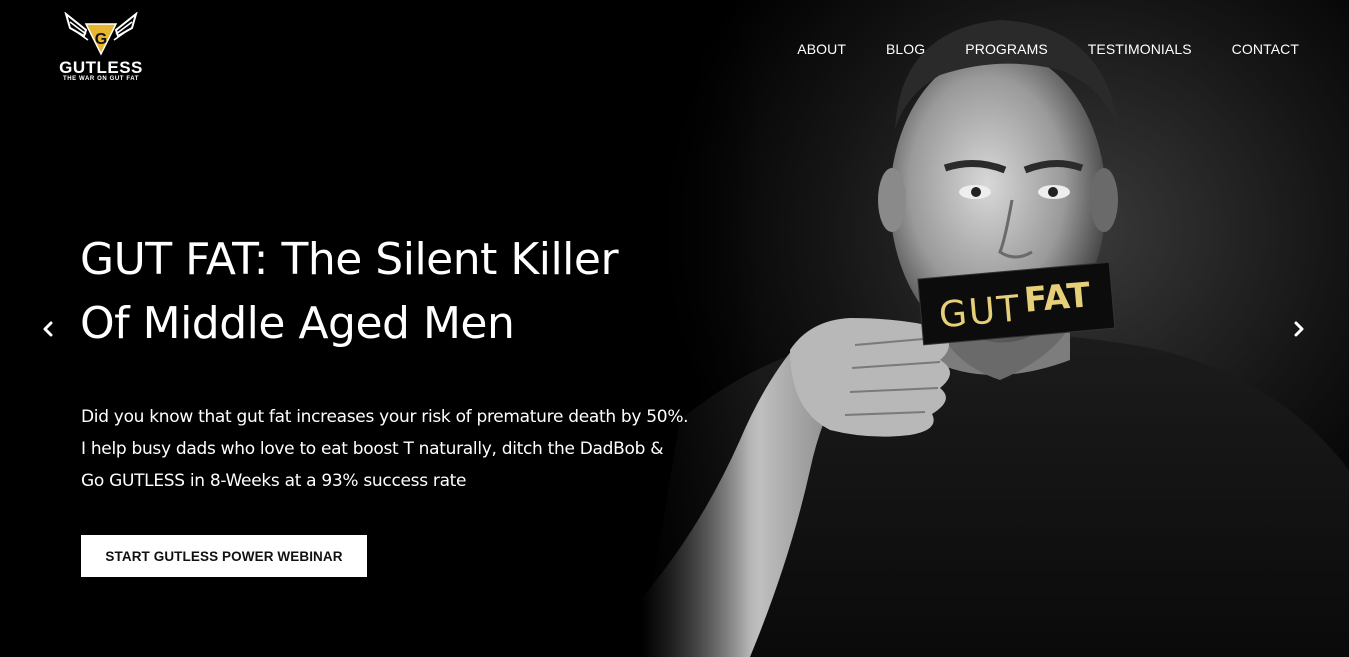 The width and height of the screenshot is (1349, 657). I want to click on brand-logo: G GUTLESS THE WAR ON GUT FAT, so click(101, 50).